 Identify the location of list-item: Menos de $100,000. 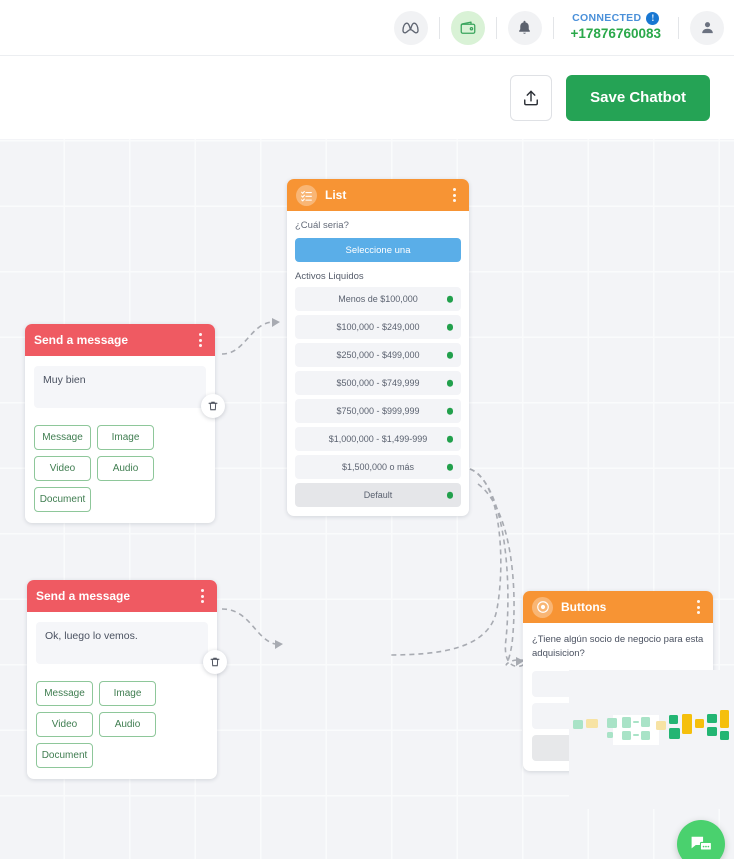
(378, 299).